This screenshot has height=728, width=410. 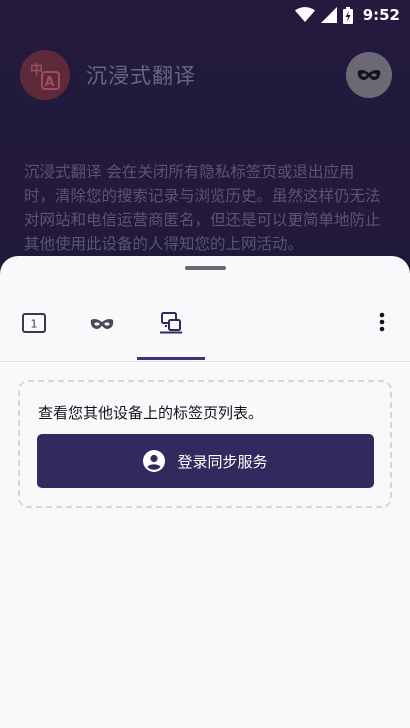 What do you see at coordinates (381, 15) in the screenshot?
I see `status-time: 9:52` at bounding box center [381, 15].